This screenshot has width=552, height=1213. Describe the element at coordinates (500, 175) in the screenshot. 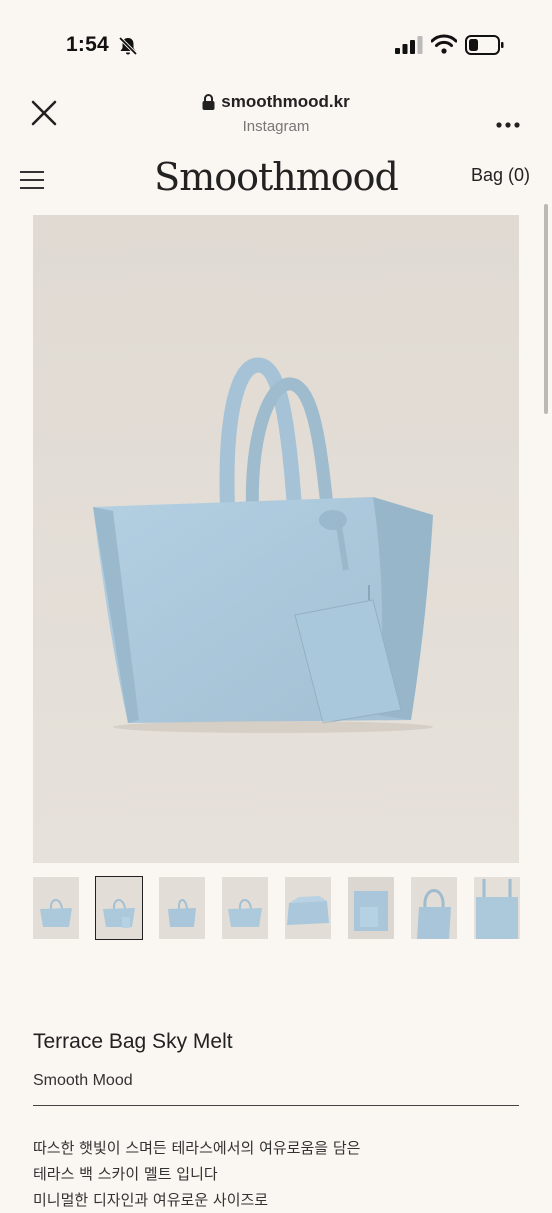

I see `bag-link: Bag (0)` at that location.